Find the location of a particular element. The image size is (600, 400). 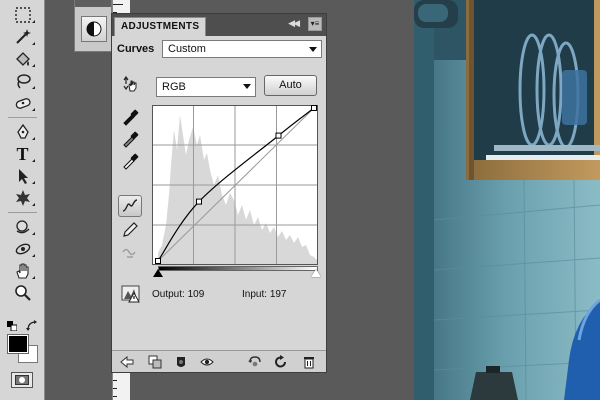

type-icon: T is located at coordinates (22, 153).